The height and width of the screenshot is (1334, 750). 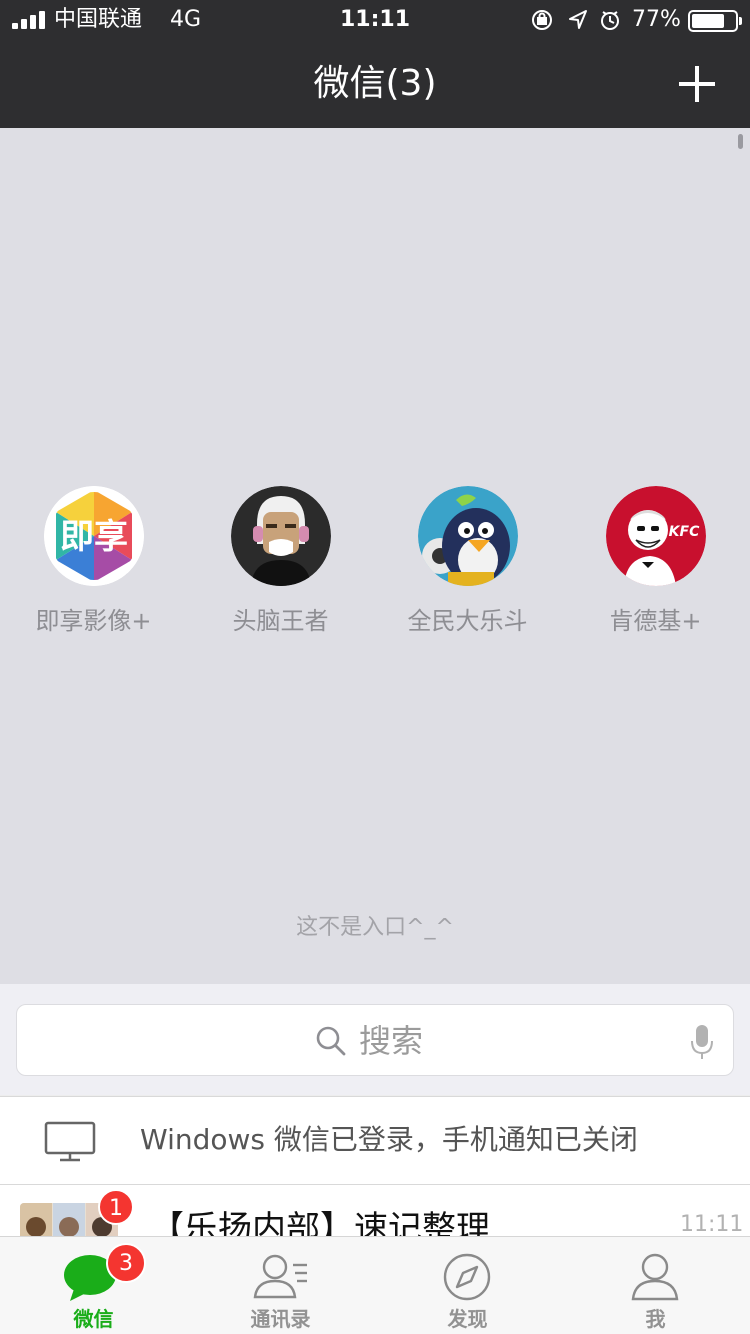 I want to click on status-icons, so click(x=580, y=20).